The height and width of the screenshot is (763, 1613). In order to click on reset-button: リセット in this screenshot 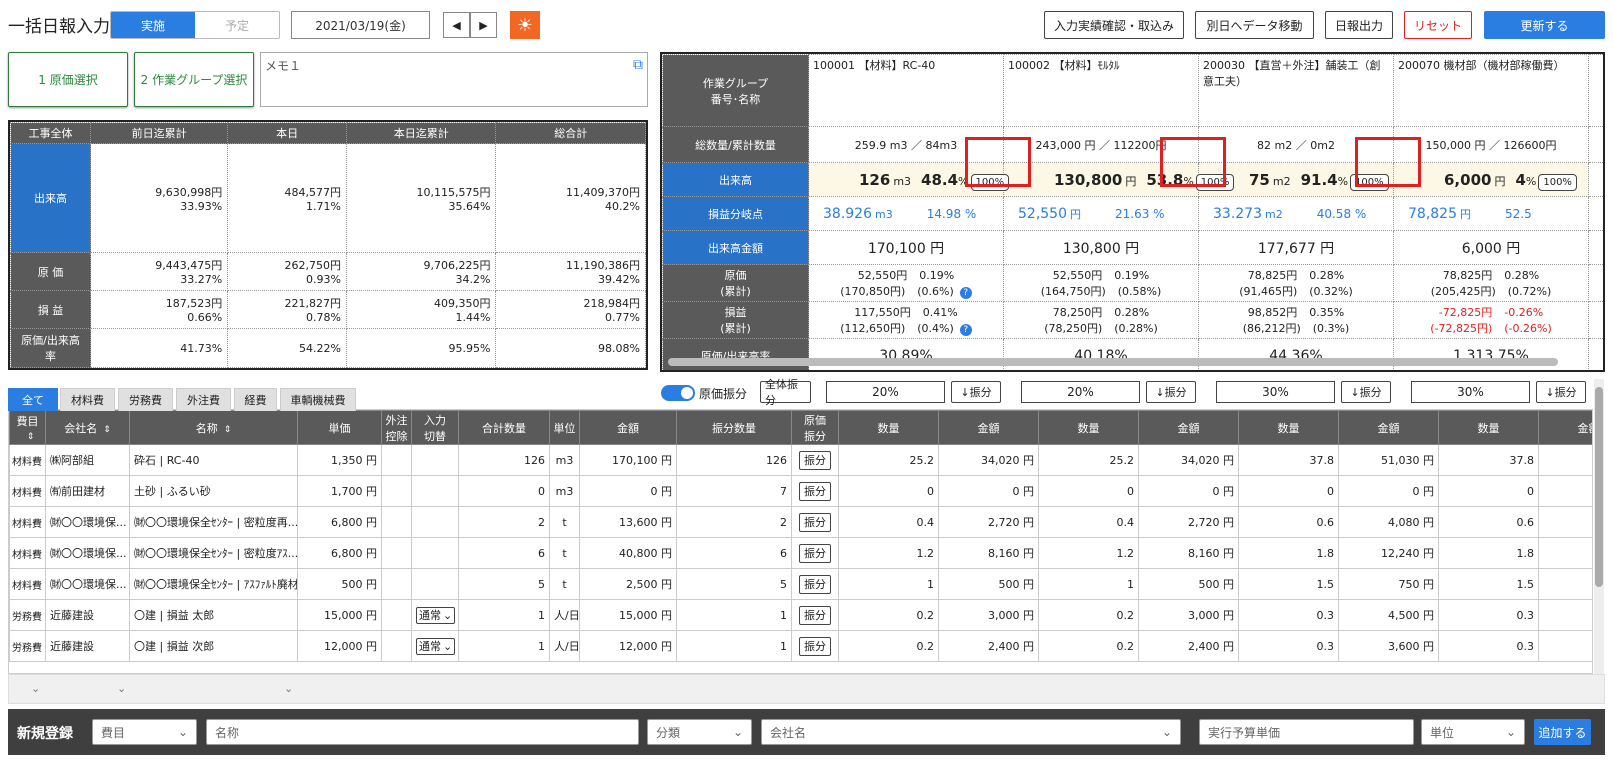, I will do `click(1438, 25)`.